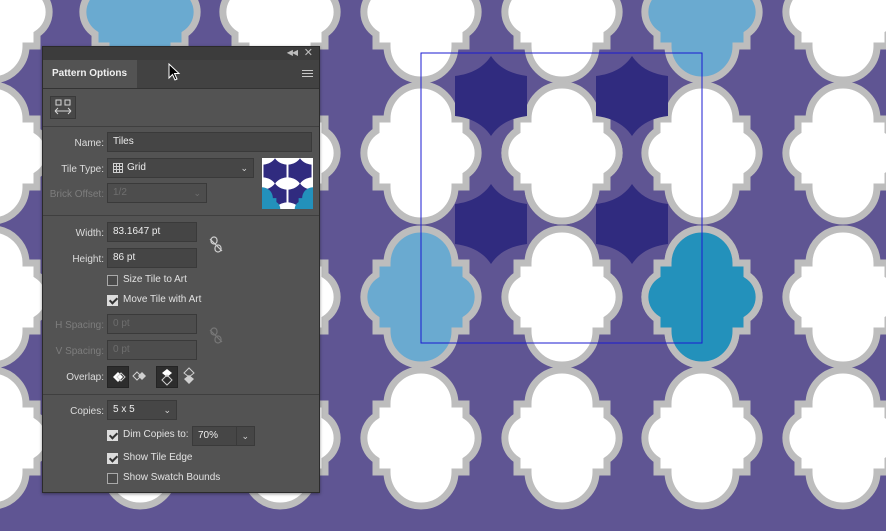  I want to click on height-label: Height:, so click(88, 259).